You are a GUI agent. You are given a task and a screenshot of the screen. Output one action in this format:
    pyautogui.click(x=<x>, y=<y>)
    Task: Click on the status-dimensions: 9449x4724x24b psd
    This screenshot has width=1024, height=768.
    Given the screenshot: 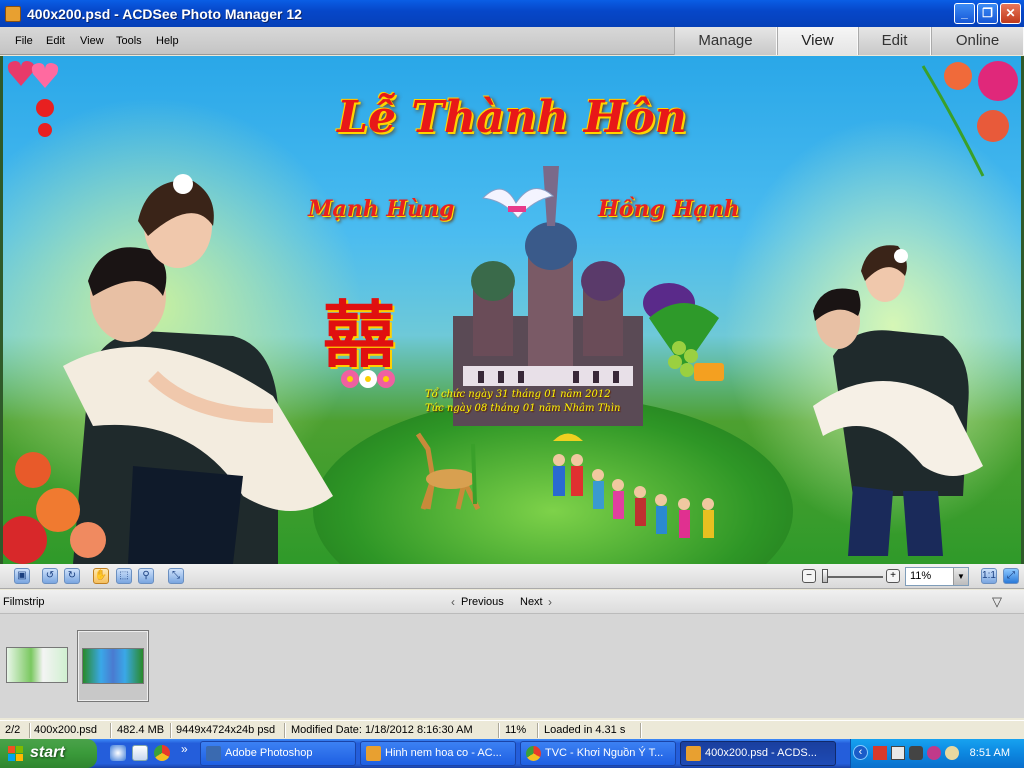 What is the action you would take?
    pyautogui.click(x=226, y=730)
    